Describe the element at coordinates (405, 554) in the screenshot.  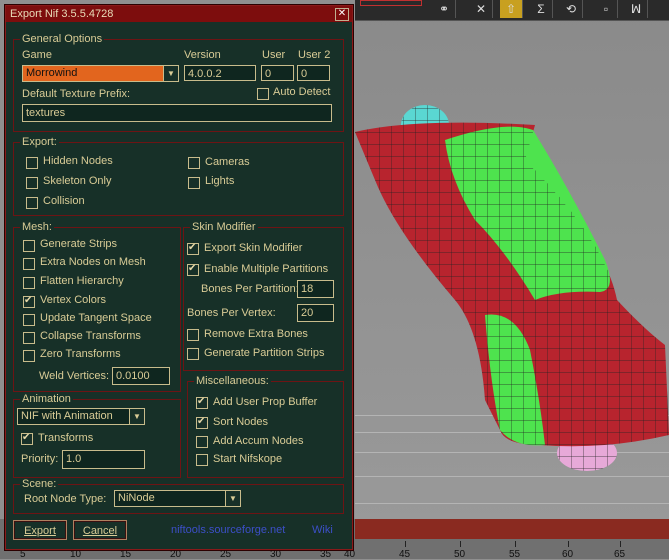
I see `tick-label: 45` at that location.